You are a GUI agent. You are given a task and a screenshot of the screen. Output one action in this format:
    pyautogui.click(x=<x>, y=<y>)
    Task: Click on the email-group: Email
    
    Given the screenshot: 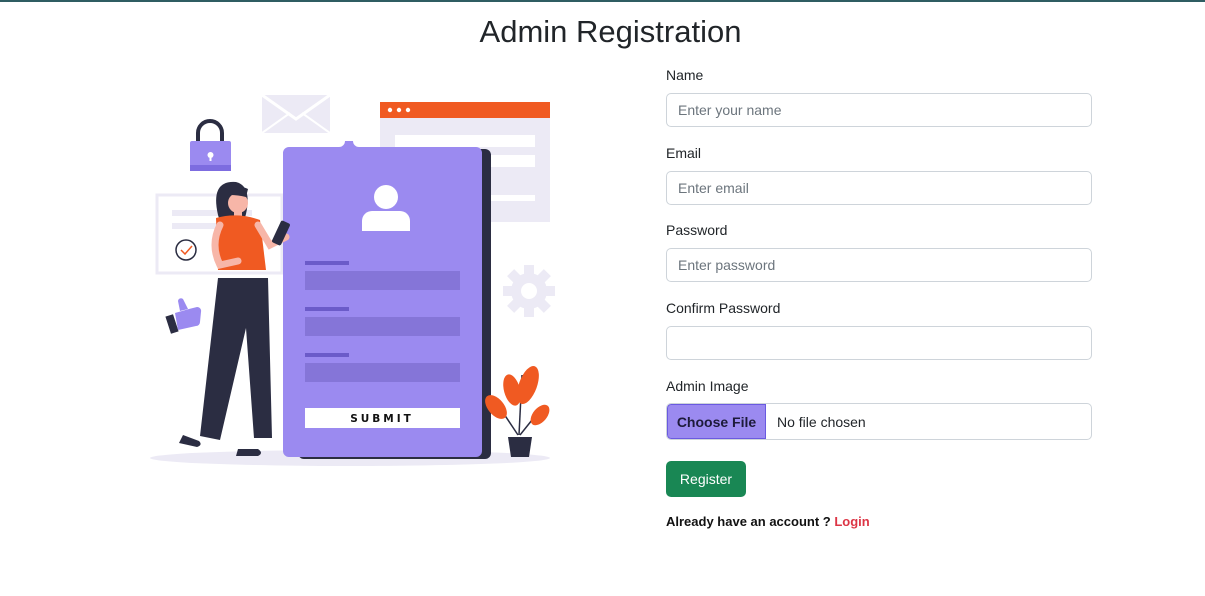 What is the action you would take?
    pyautogui.click(x=879, y=174)
    